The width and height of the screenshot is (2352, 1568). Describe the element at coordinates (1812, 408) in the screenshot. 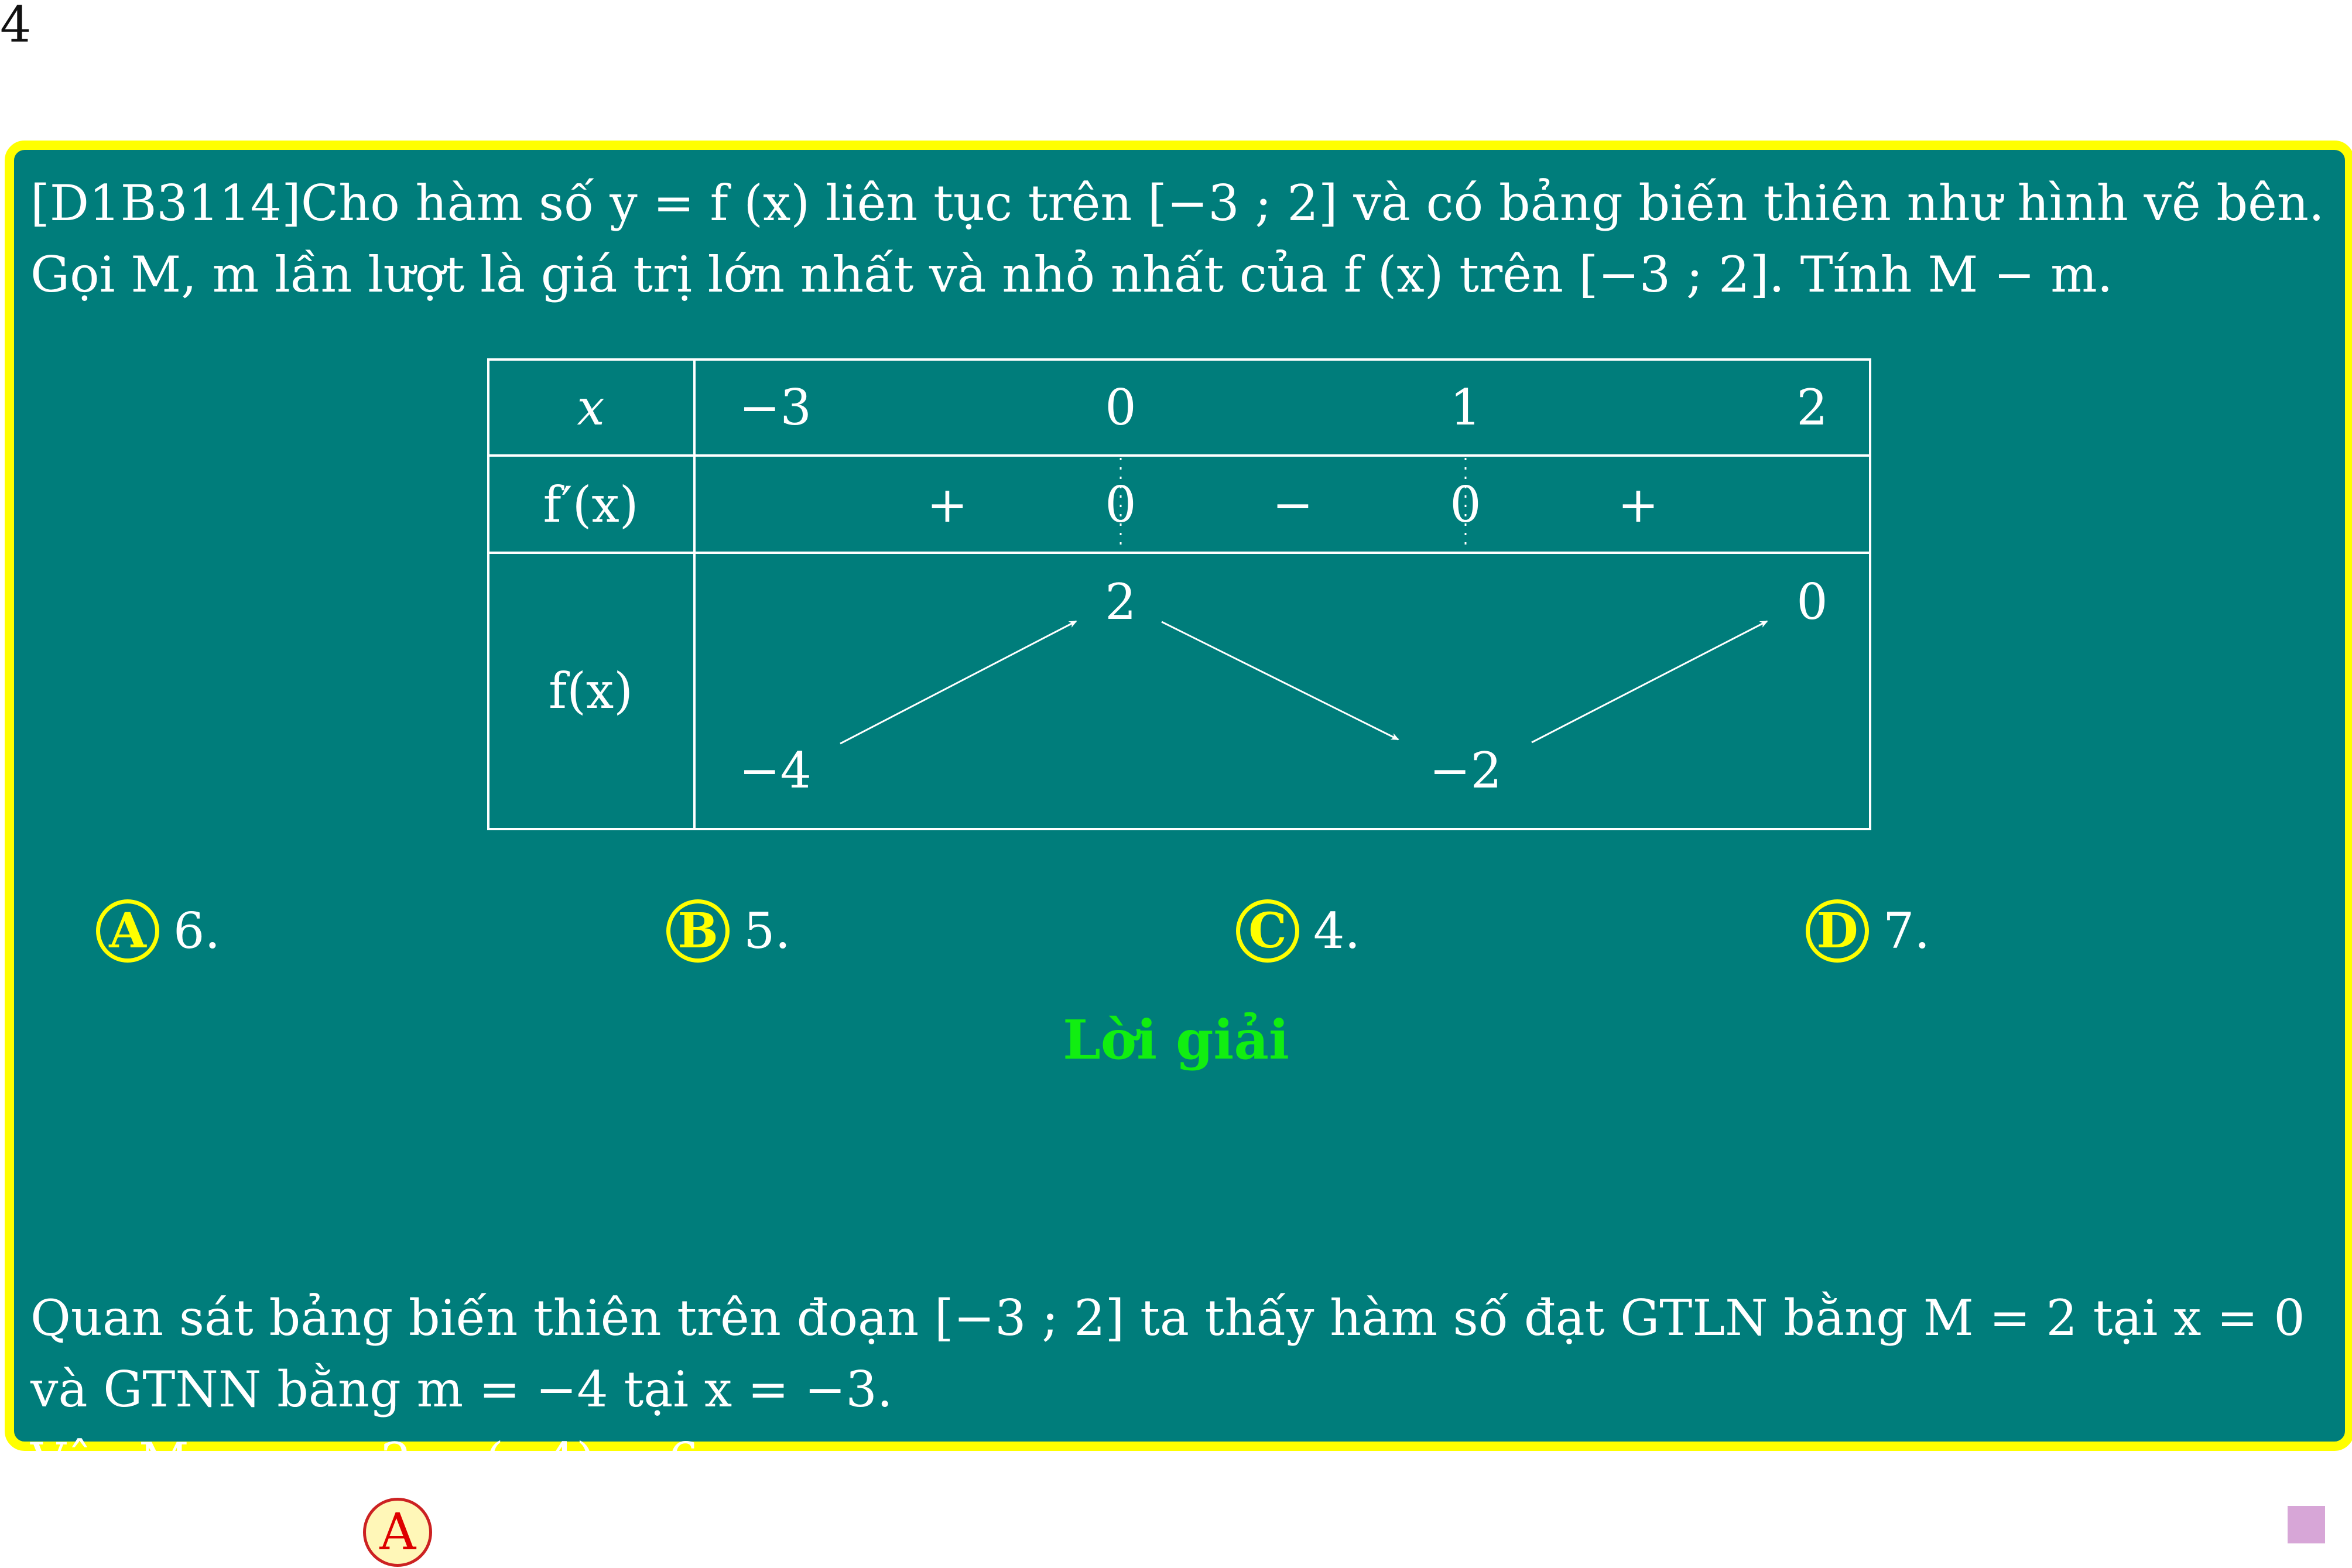

I see `x-value: 2` at that location.